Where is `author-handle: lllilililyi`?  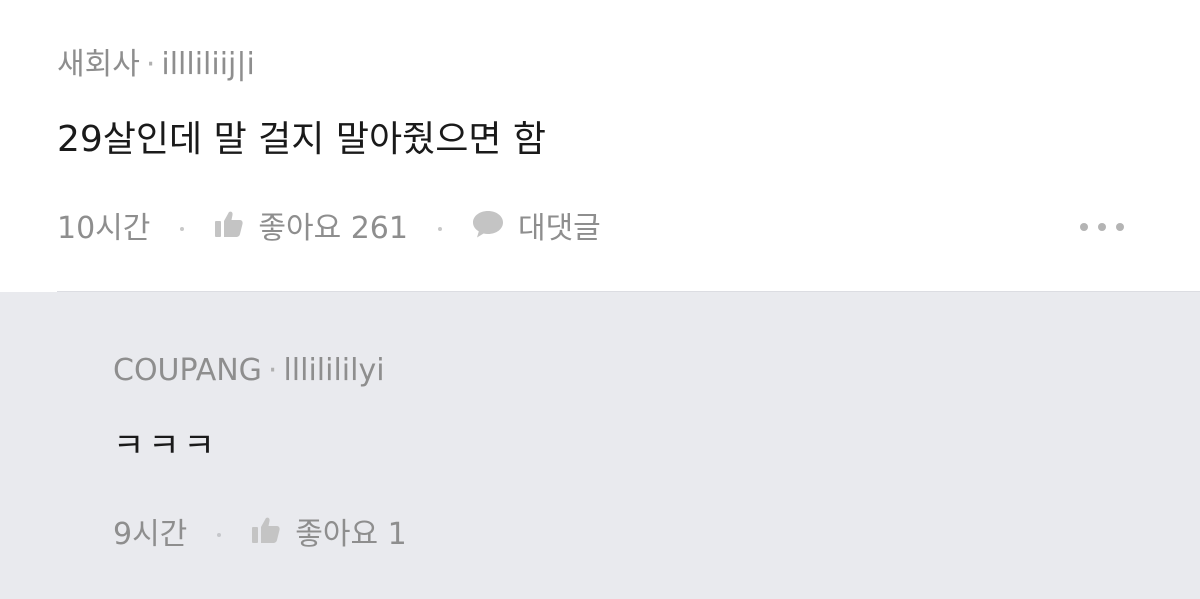 author-handle: lllilililyi is located at coordinates (333, 370).